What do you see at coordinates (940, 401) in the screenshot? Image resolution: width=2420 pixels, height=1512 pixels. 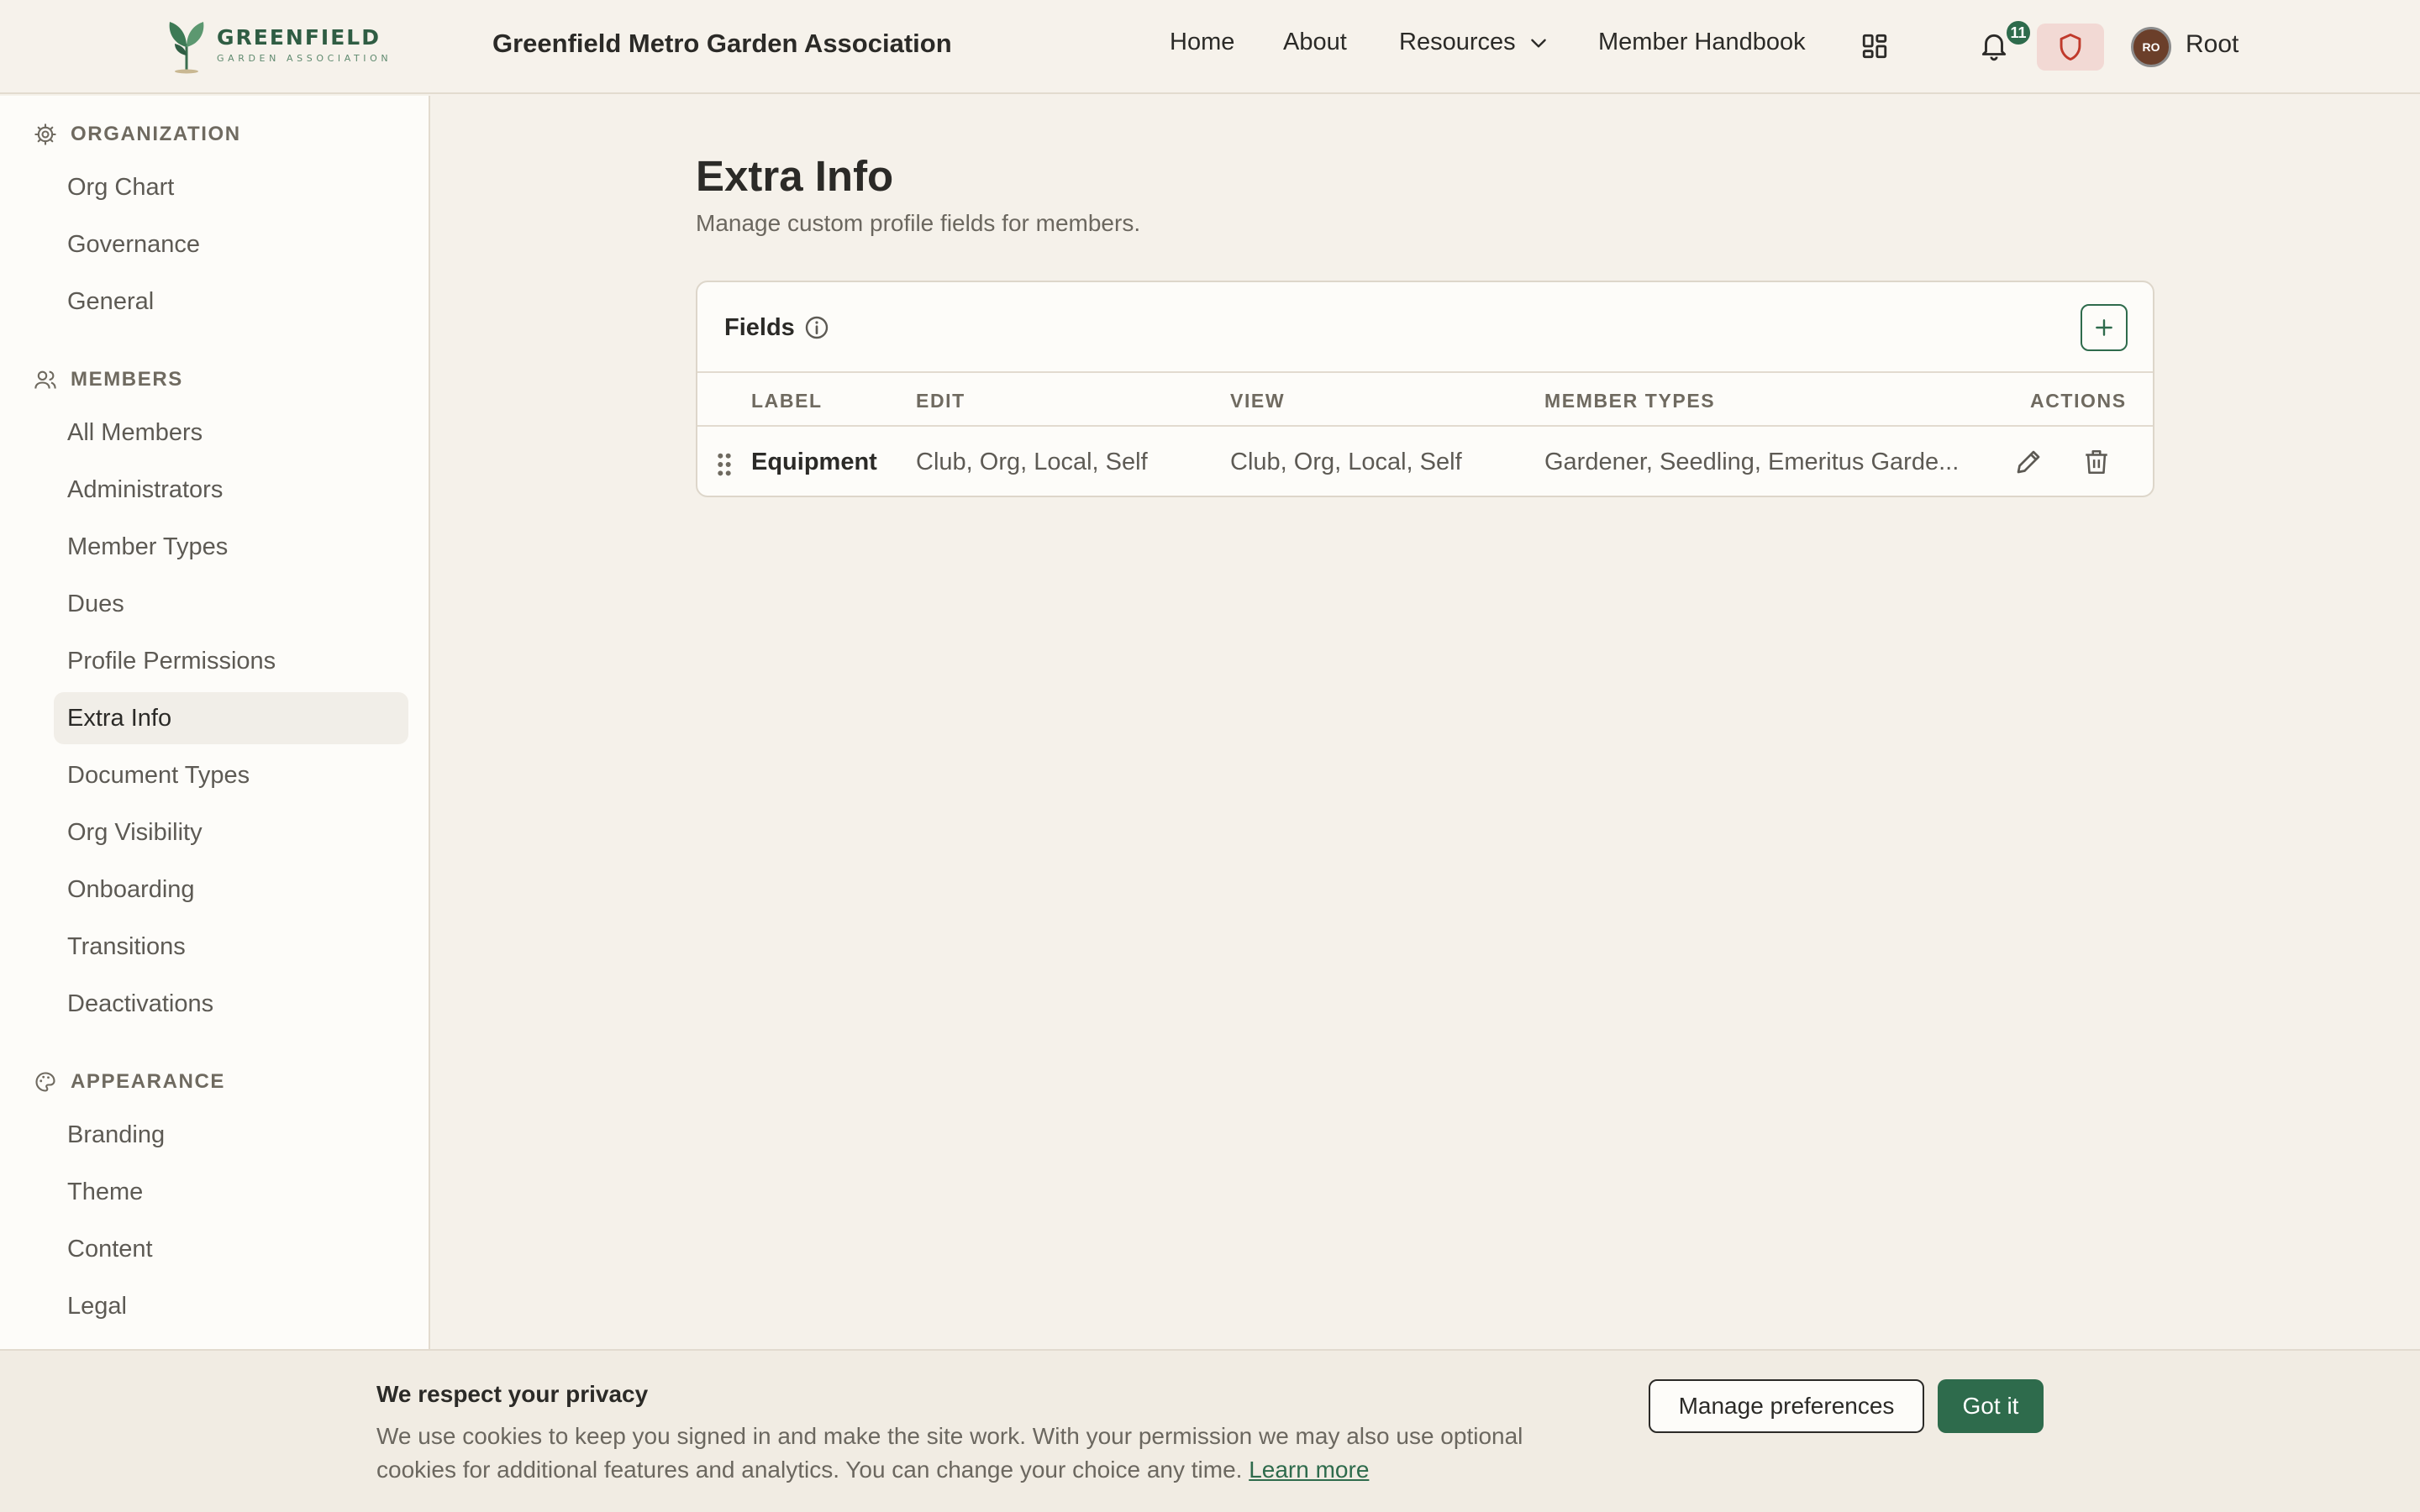 I see `column-header-edit: EDIT` at bounding box center [940, 401].